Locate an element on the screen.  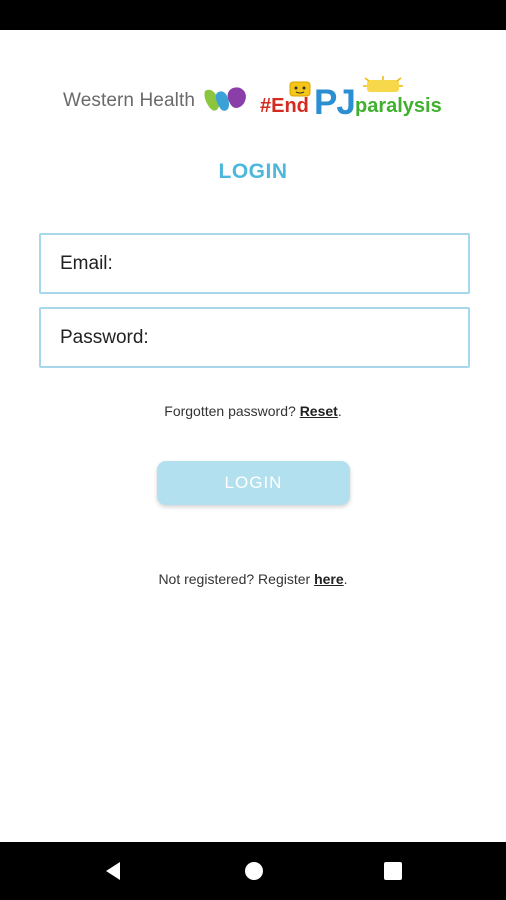
forgot-password-text: Forgotten password? is located at coordinates (230, 411).